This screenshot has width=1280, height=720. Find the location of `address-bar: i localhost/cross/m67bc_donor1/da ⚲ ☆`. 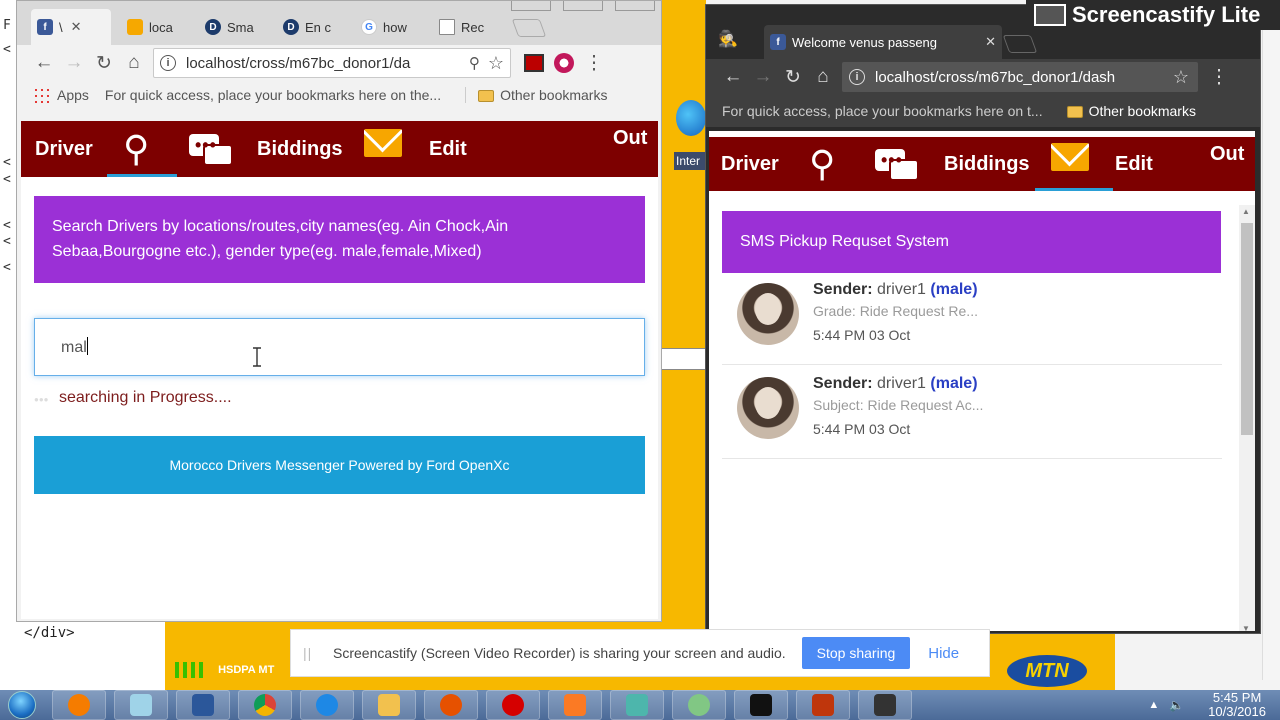

address-bar: i localhost/cross/m67bc_donor1/da ⚲ ☆ is located at coordinates (332, 63).